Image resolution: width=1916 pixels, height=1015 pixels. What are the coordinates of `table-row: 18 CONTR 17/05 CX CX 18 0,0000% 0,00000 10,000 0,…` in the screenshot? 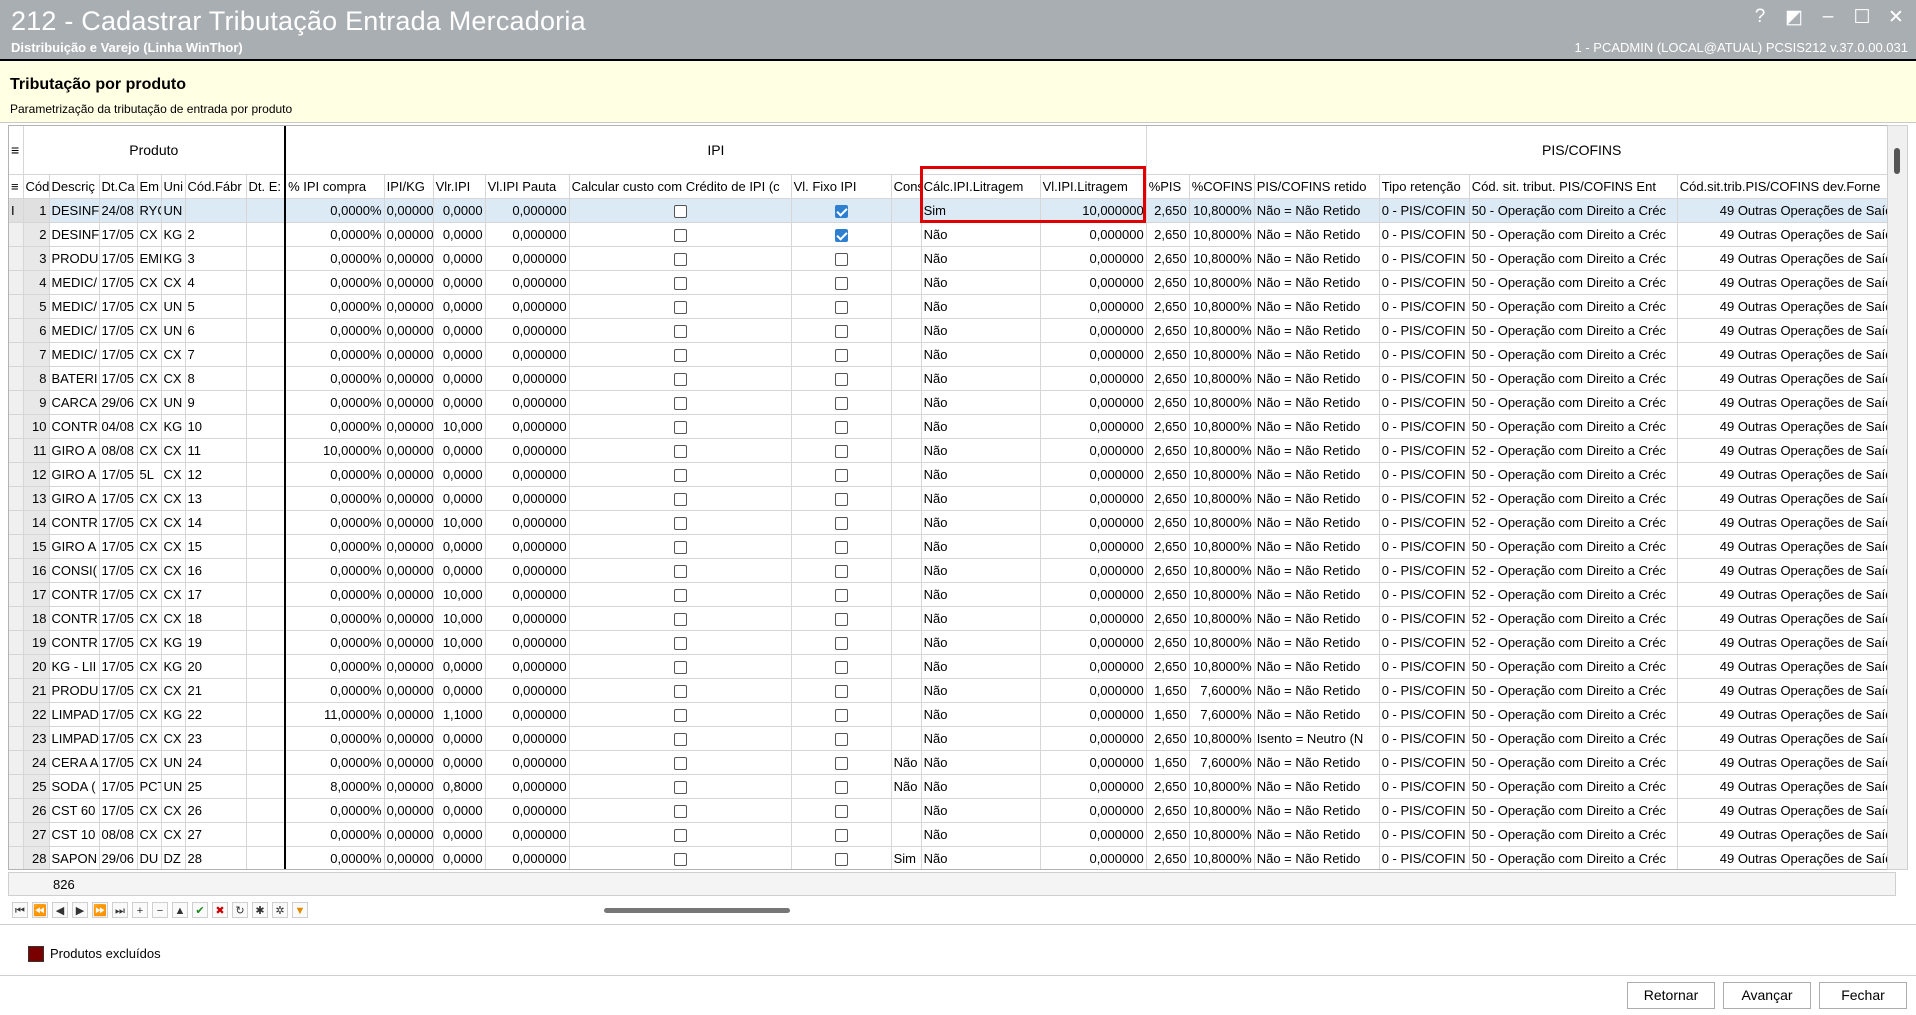 It's located at (952, 618).